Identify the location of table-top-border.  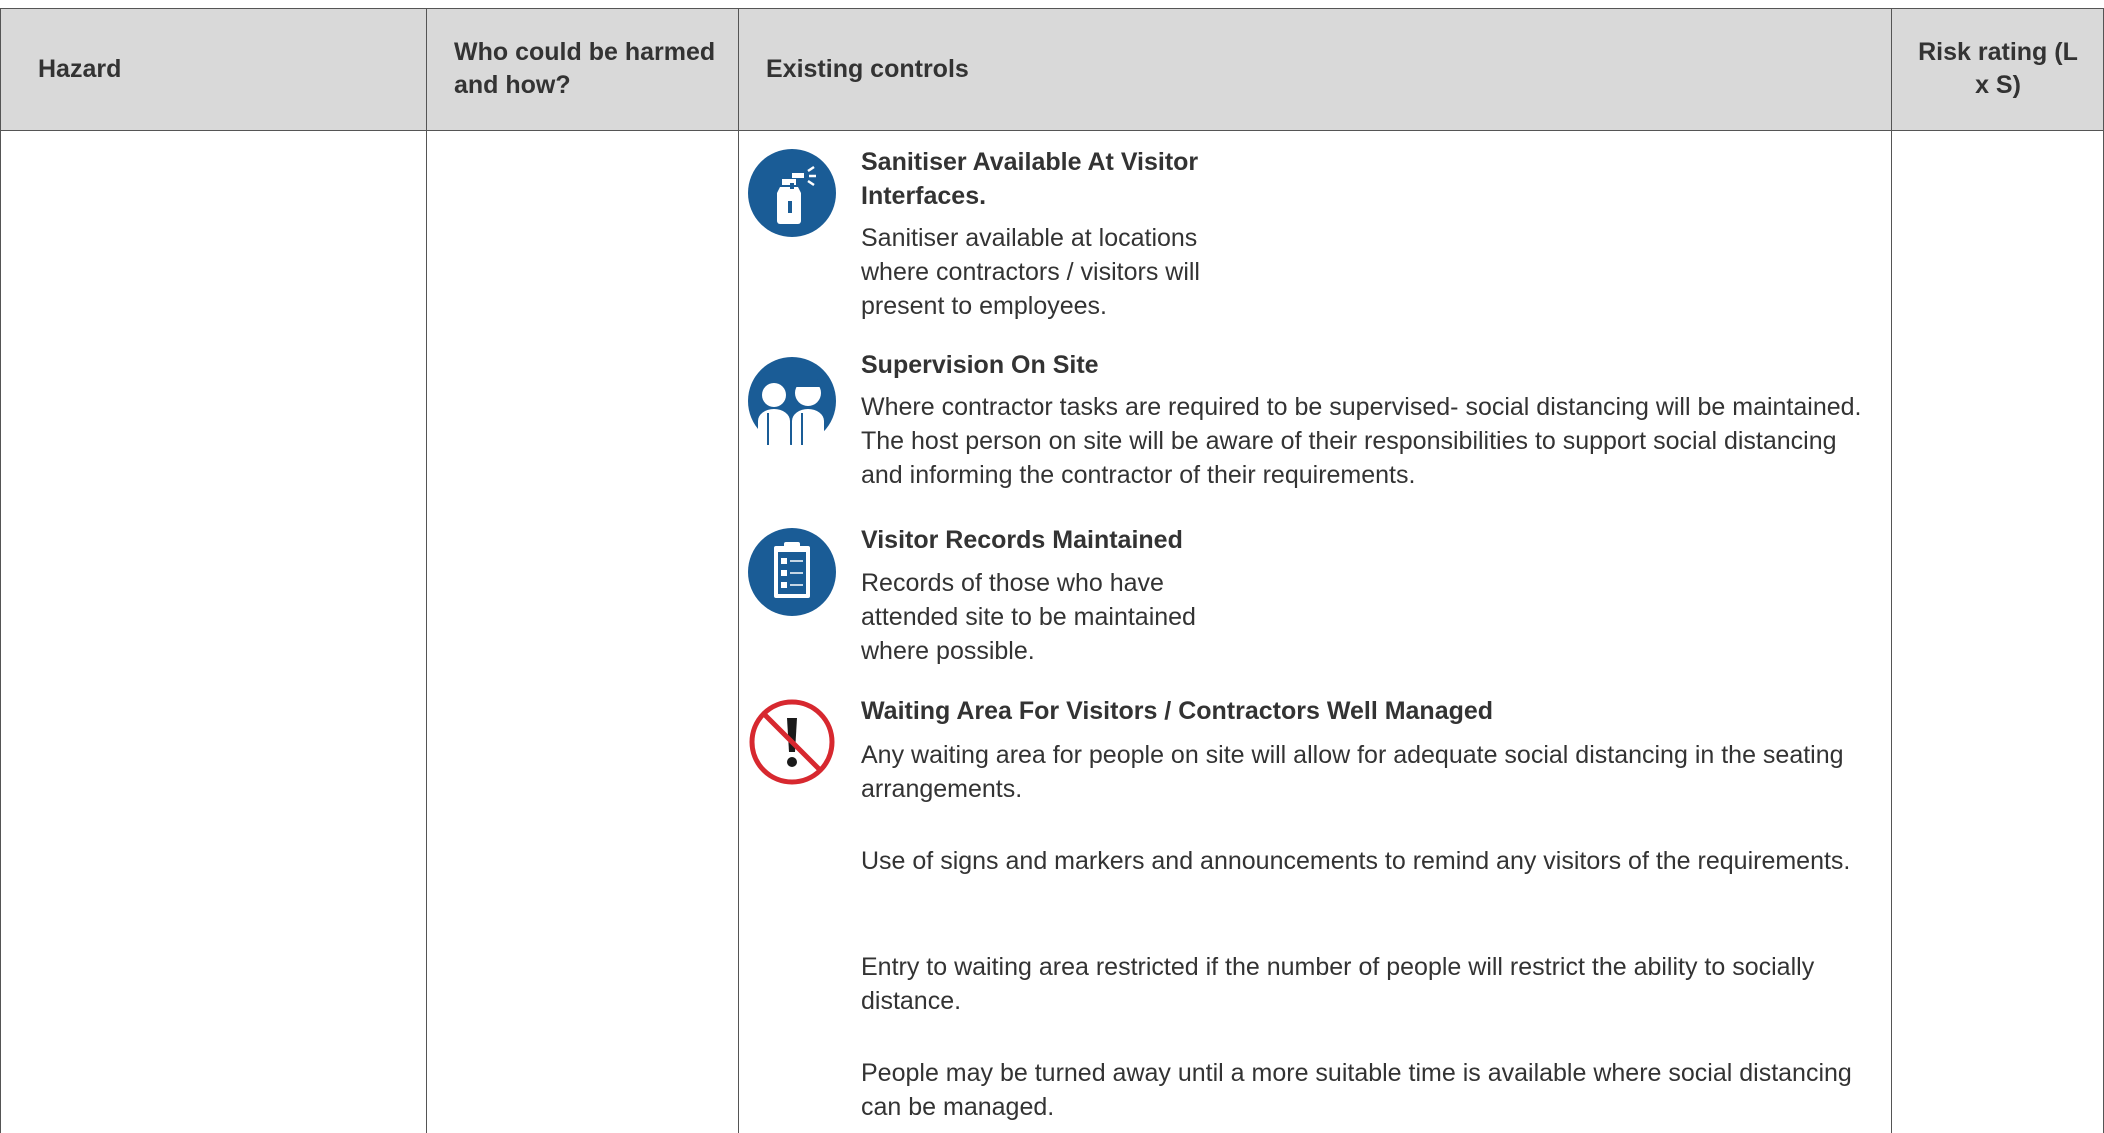
(1052, 8).